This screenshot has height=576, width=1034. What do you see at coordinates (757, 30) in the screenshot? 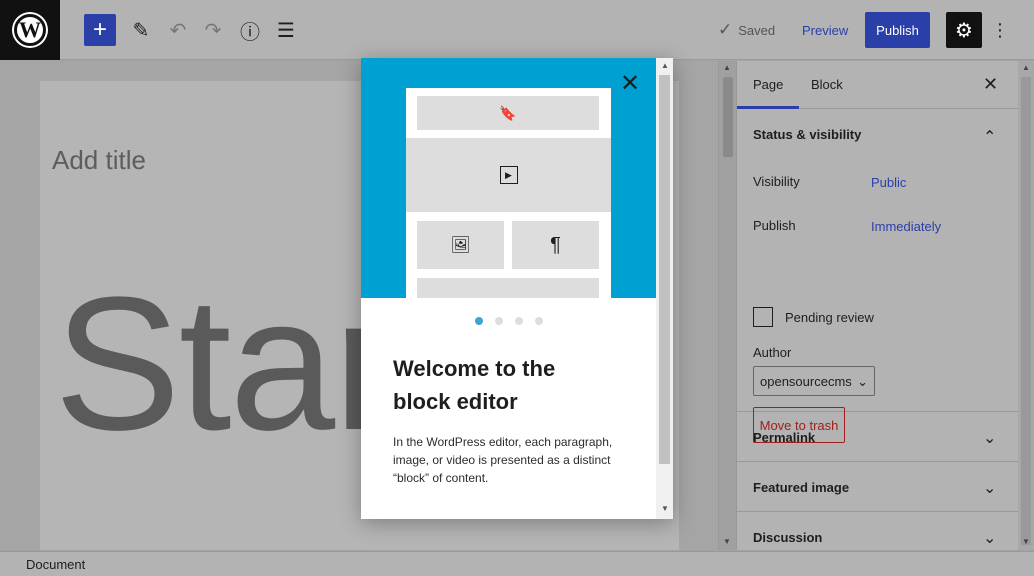
I see `saved-label: Saved` at bounding box center [757, 30].